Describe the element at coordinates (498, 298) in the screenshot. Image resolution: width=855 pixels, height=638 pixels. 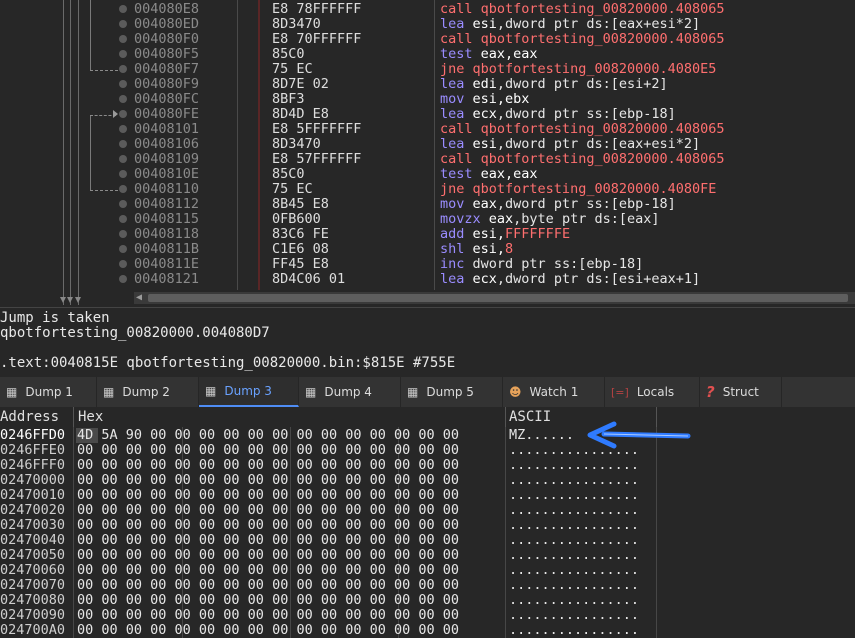
I see `scrollbar-thumb` at that location.